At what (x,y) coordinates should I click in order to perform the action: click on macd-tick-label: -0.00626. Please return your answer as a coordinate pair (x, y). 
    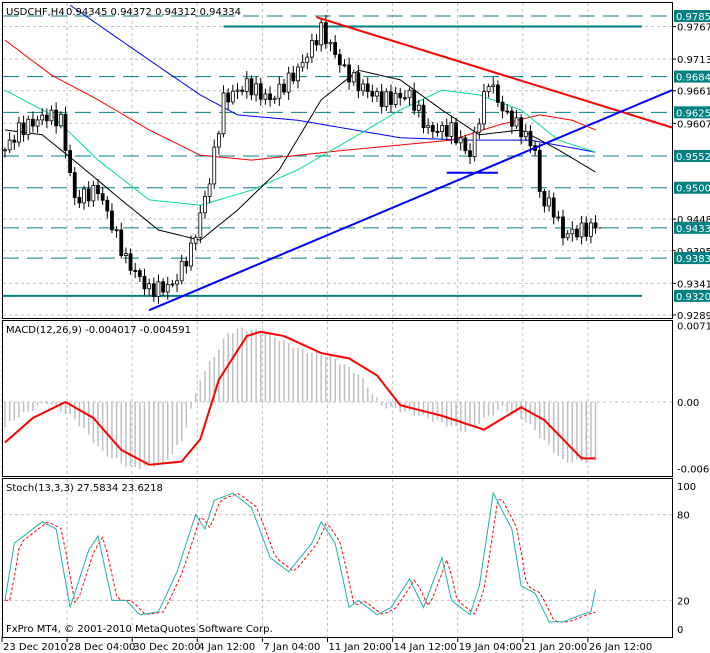
    Looking at the image, I should click on (693, 470).